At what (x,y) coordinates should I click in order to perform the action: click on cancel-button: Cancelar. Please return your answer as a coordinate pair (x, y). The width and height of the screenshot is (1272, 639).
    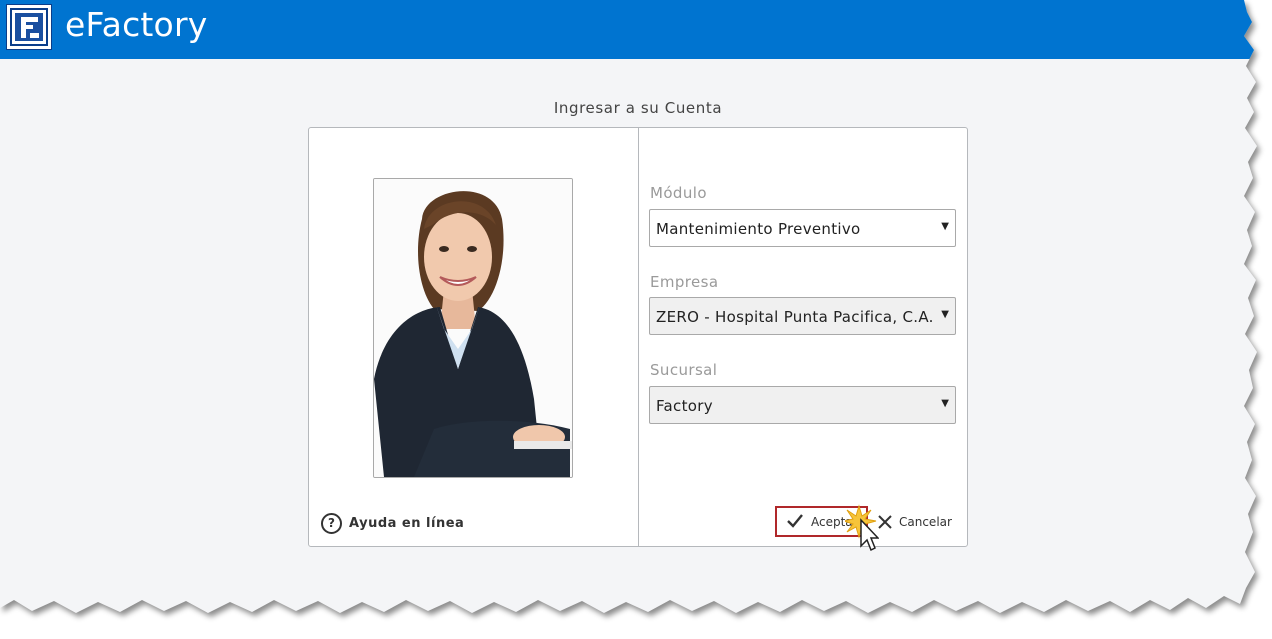
    Looking at the image, I should click on (914, 522).